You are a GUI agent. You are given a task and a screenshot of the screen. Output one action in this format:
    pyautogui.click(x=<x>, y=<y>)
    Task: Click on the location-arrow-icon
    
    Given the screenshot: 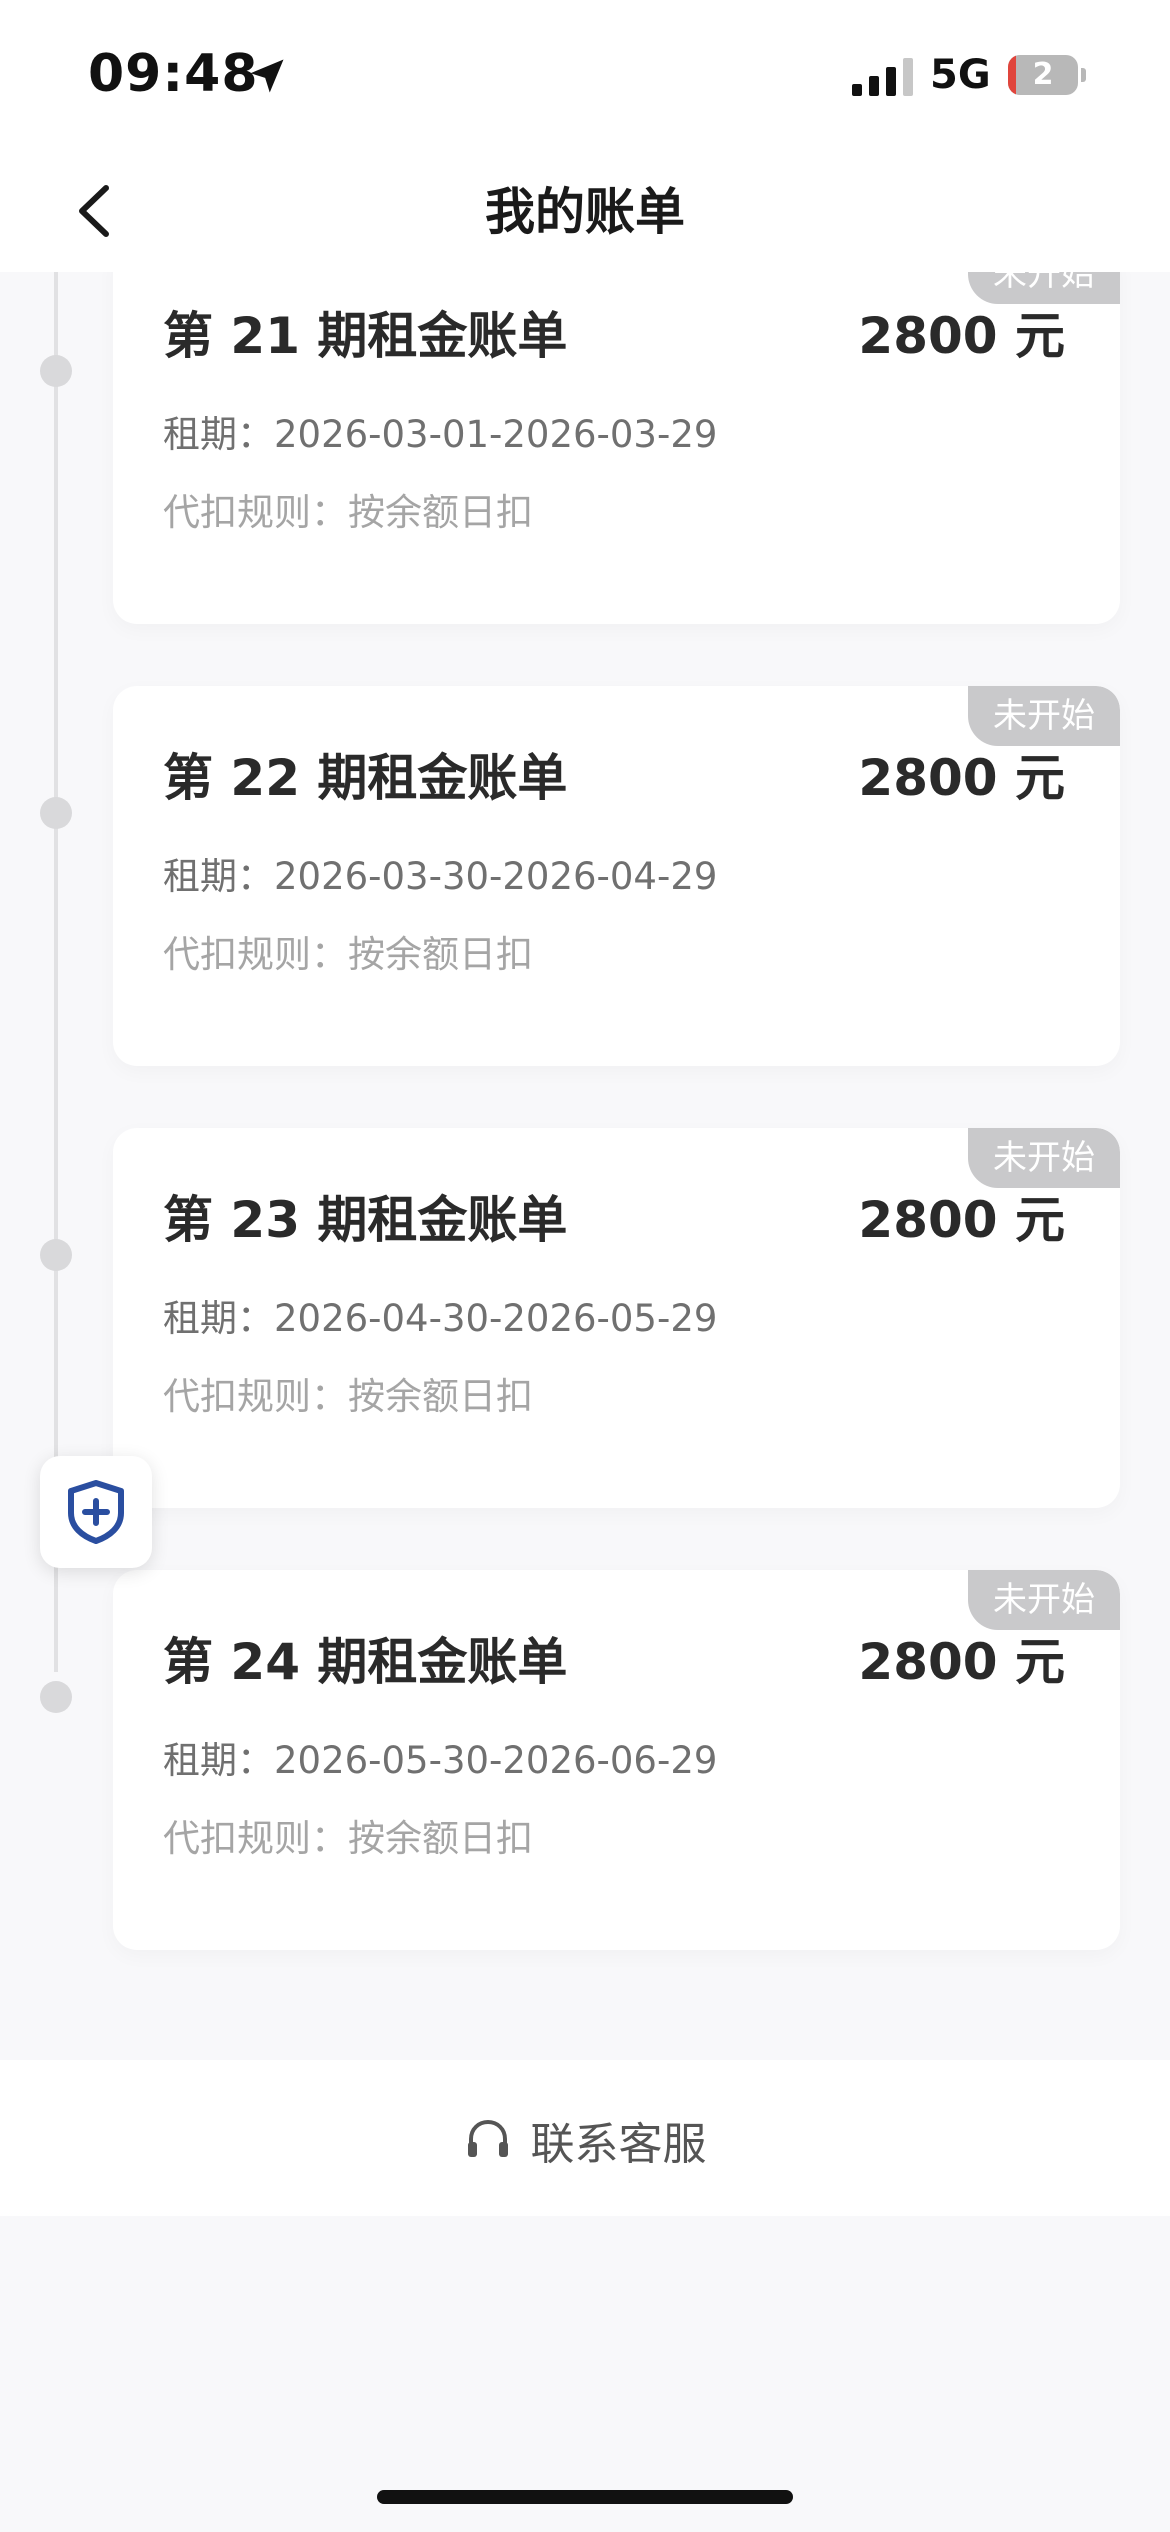 What is the action you would take?
    pyautogui.click(x=267, y=76)
    